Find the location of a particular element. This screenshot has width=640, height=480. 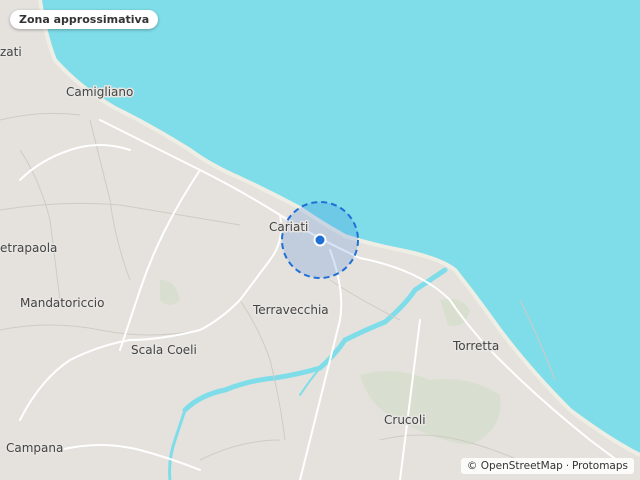

place-label-etrapaola: etrapaola is located at coordinates (28, 248).